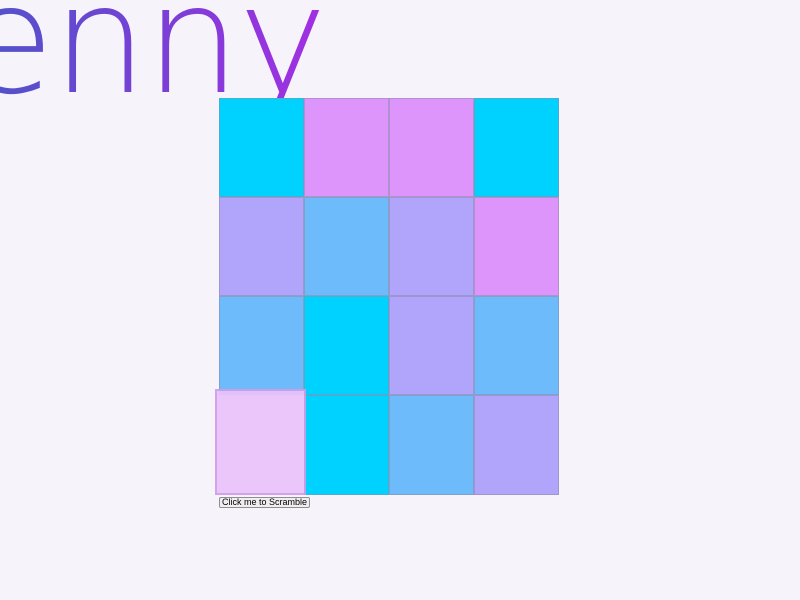 This screenshot has width=800, height=600. What do you see at coordinates (346, 147) in the screenshot?
I see `tile-r0-c1` at bounding box center [346, 147].